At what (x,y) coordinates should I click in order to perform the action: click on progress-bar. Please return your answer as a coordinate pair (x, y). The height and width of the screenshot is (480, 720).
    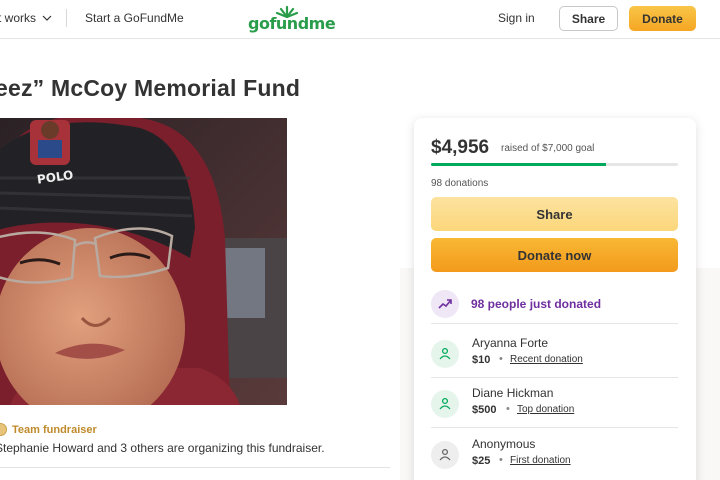
    Looking at the image, I should click on (554, 164).